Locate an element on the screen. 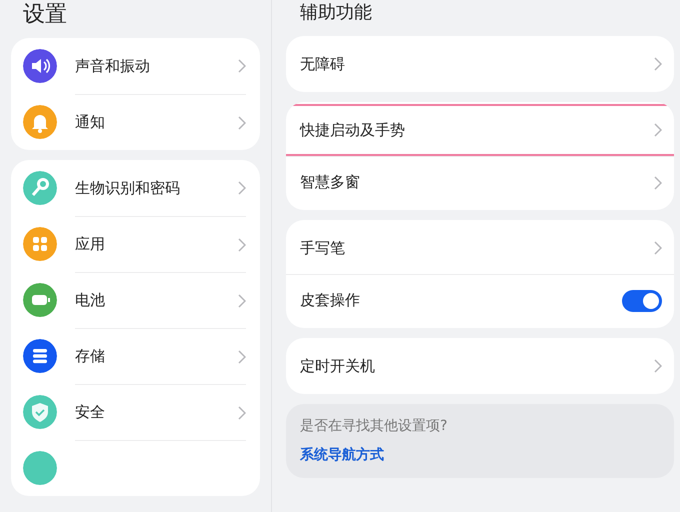 Image resolution: width=680 pixels, height=512 pixels. settings-item: 定时开关机 is located at coordinates (480, 366).